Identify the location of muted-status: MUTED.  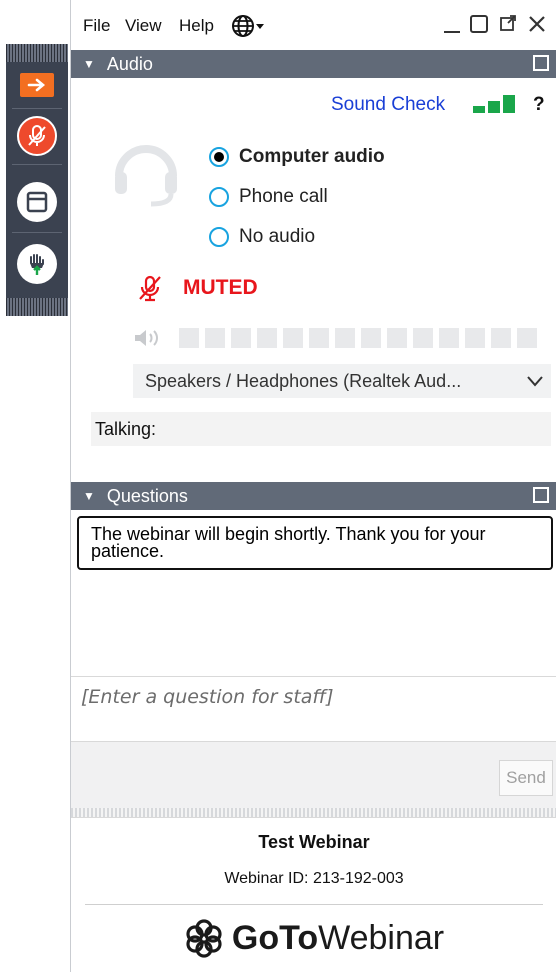
(220, 287).